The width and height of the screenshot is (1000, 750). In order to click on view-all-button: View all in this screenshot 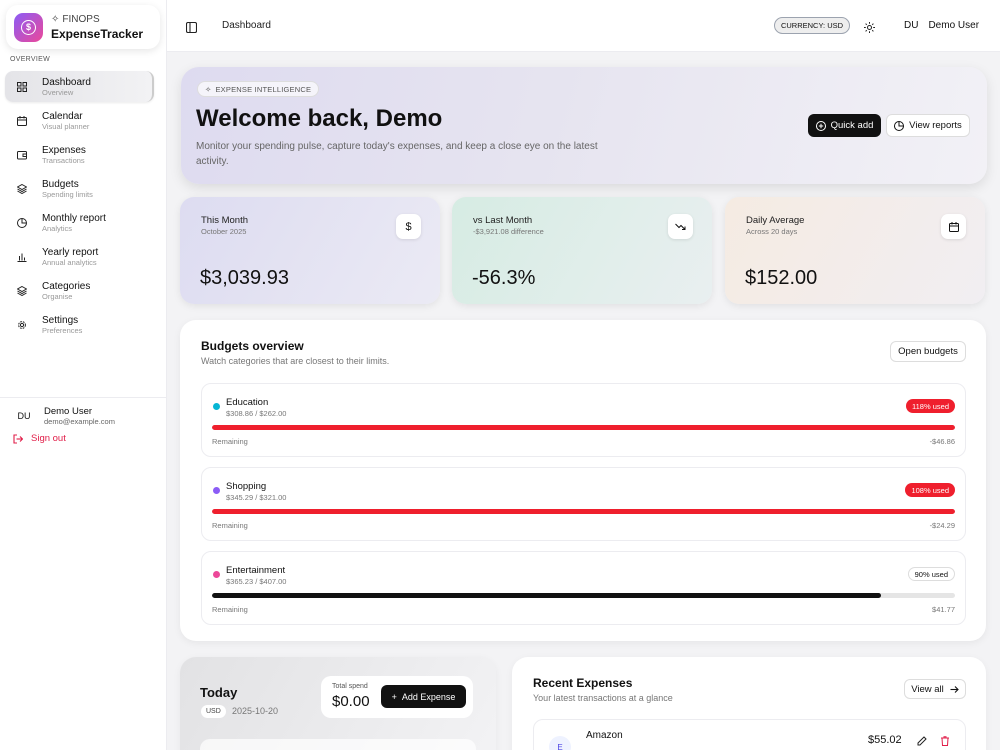, I will do `click(935, 689)`.